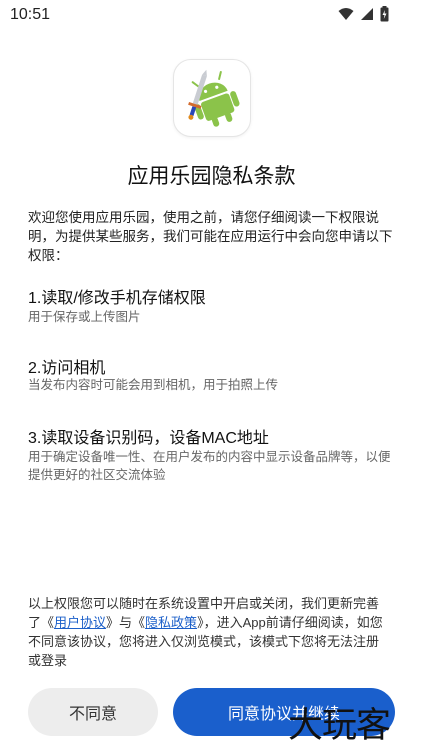  What do you see at coordinates (84, 317) in the screenshot?
I see `permission-1-desc: 用于保存或上传图片` at bounding box center [84, 317].